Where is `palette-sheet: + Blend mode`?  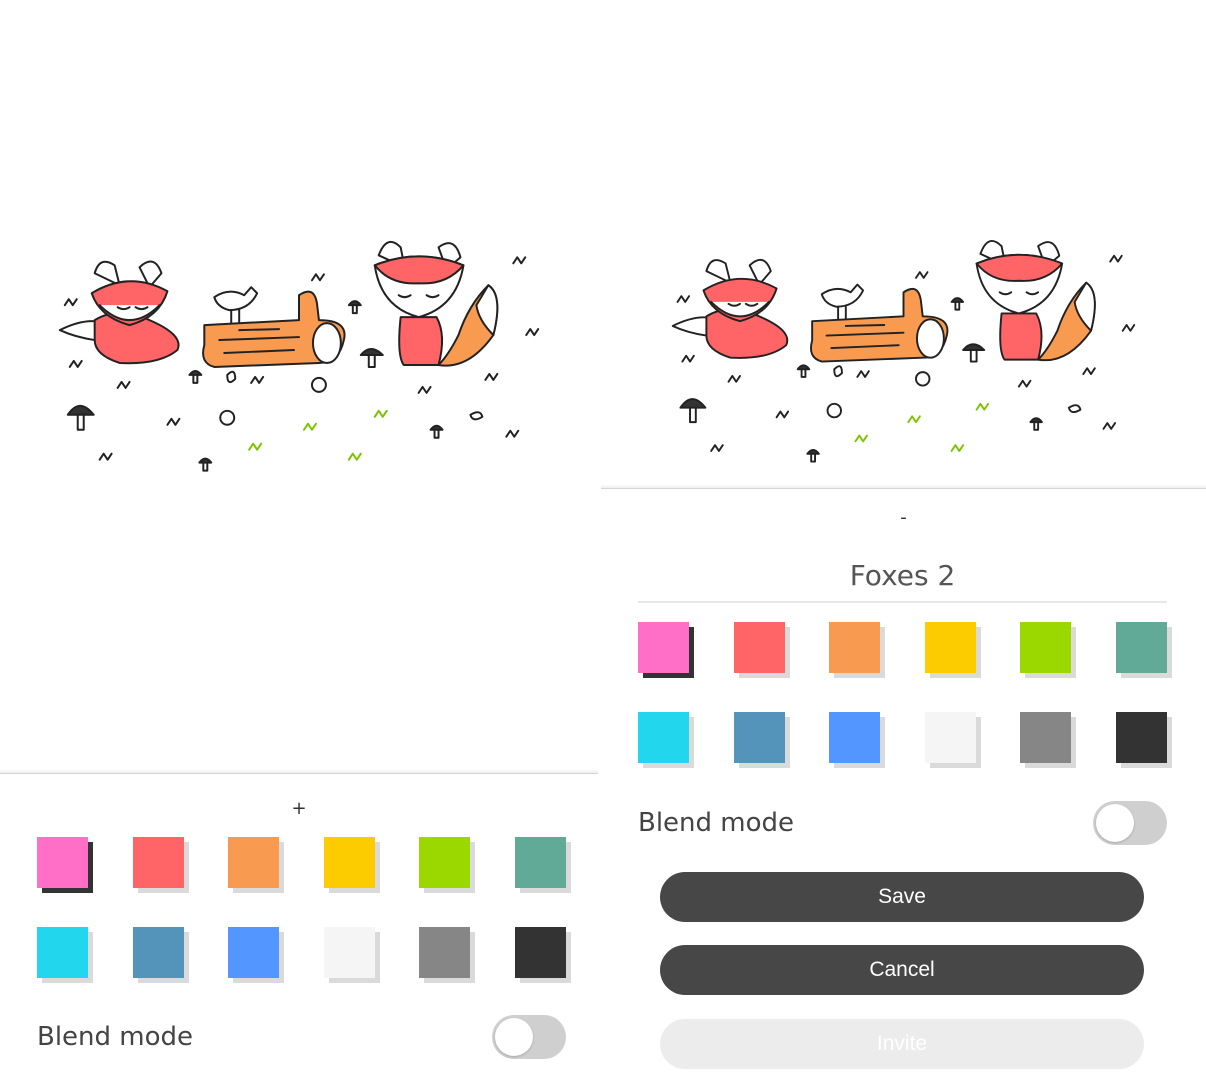 palette-sheet: + Blend mode is located at coordinates (299, 924).